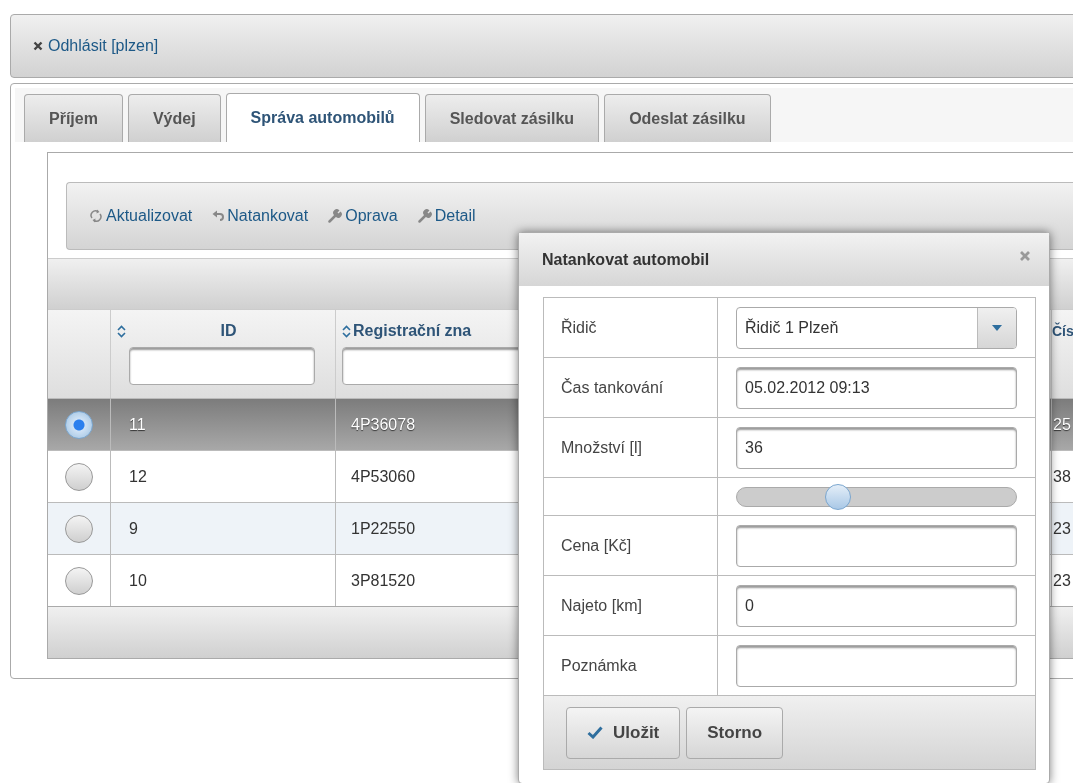  What do you see at coordinates (218, 216) in the screenshot?
I see `undo-icon` at bounding box center [218, 216].